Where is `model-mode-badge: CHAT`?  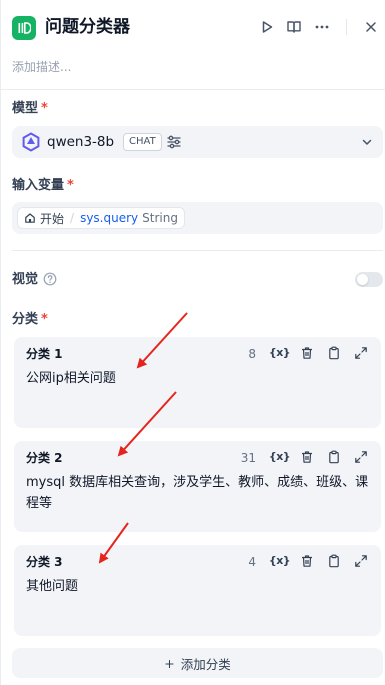
model-mode-badge: CHAT is located at coordinates (142, 142).